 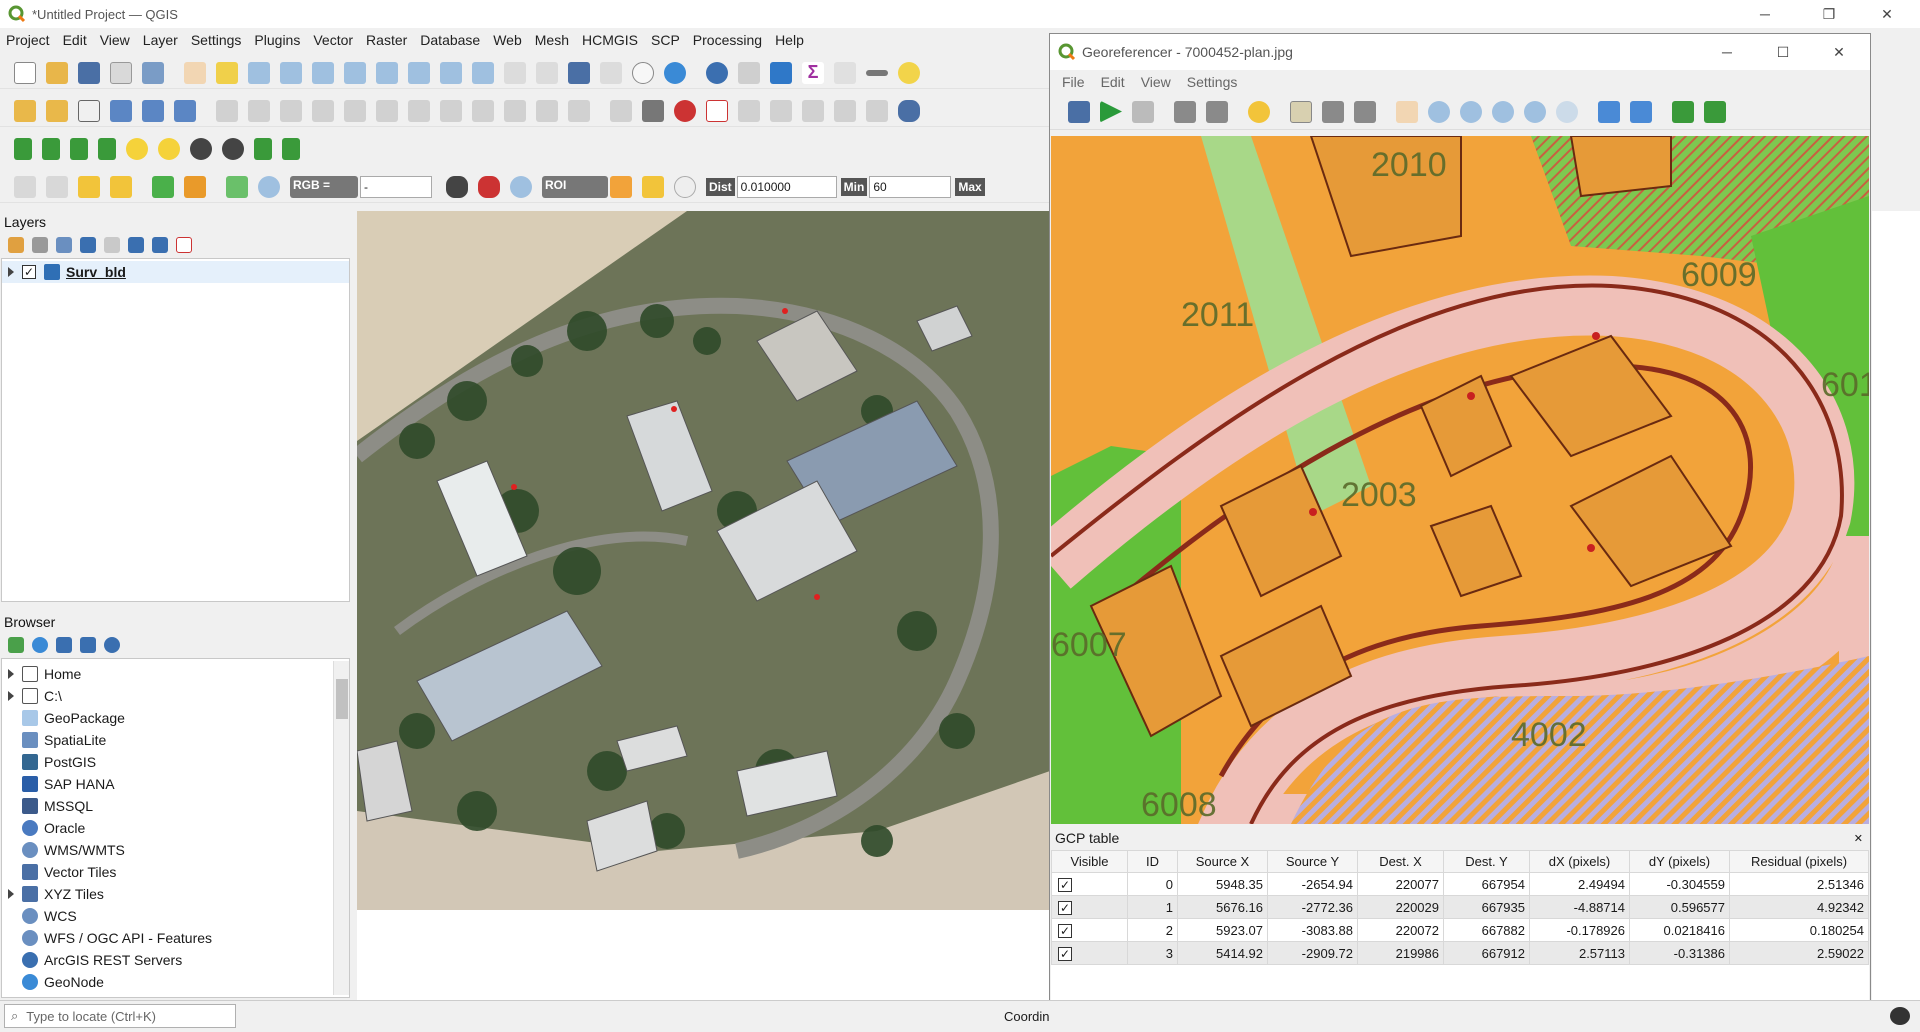 What do you see at coordinates (25, 110) in the screenshot?
I see `data-source-manager-icon` at bounding box center [25, 110].